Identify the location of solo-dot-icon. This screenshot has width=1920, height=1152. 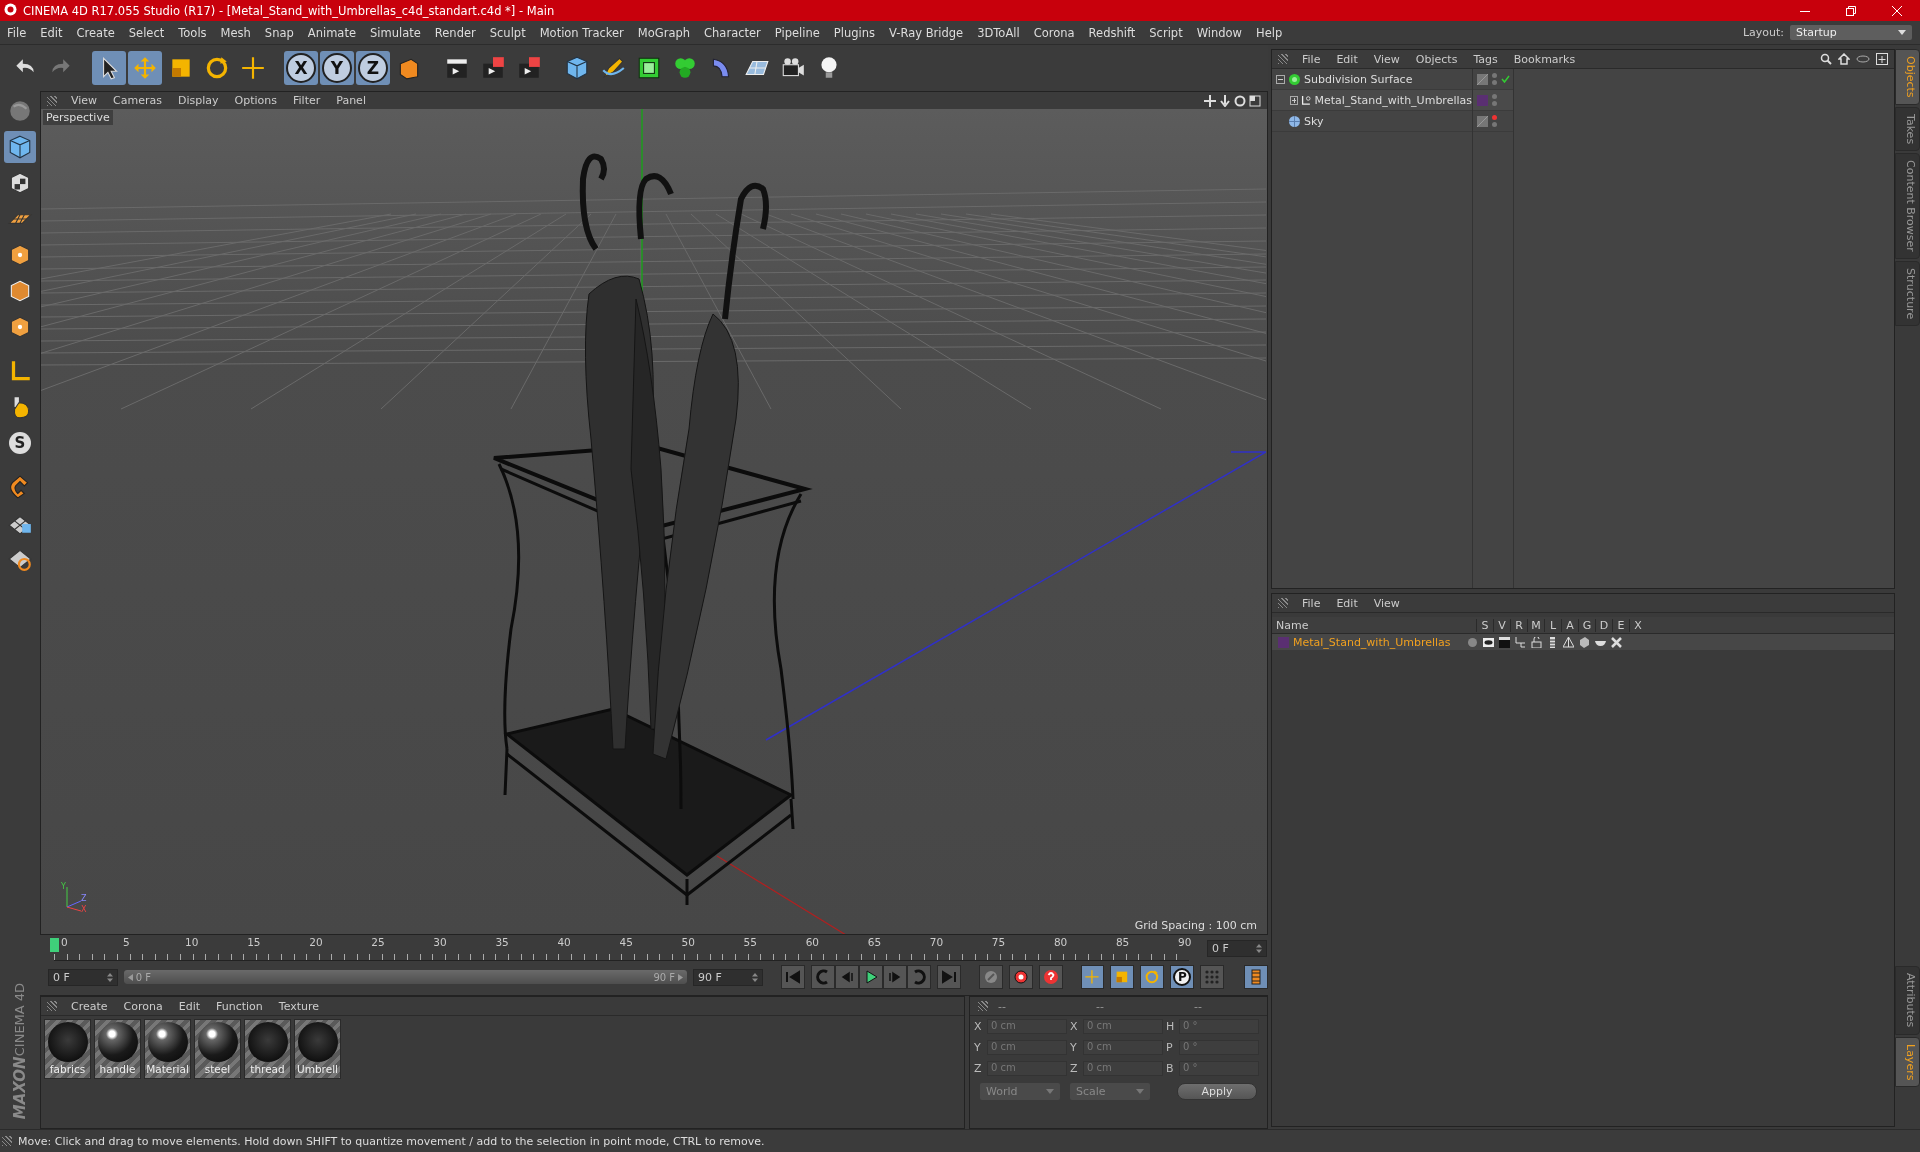
(1472, 642).